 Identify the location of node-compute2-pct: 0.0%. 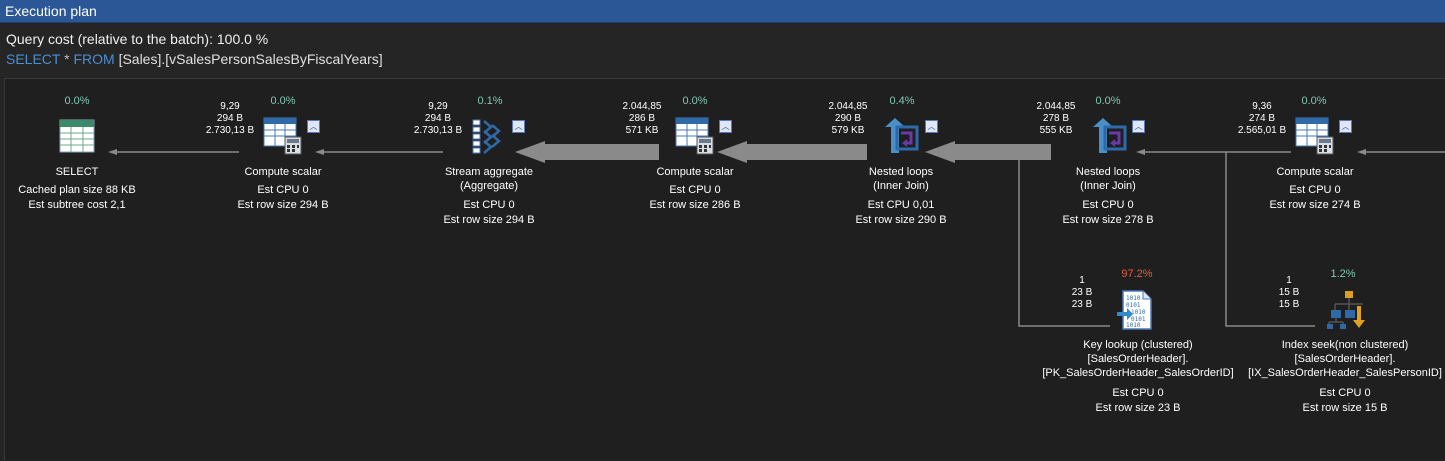
(695, 101).